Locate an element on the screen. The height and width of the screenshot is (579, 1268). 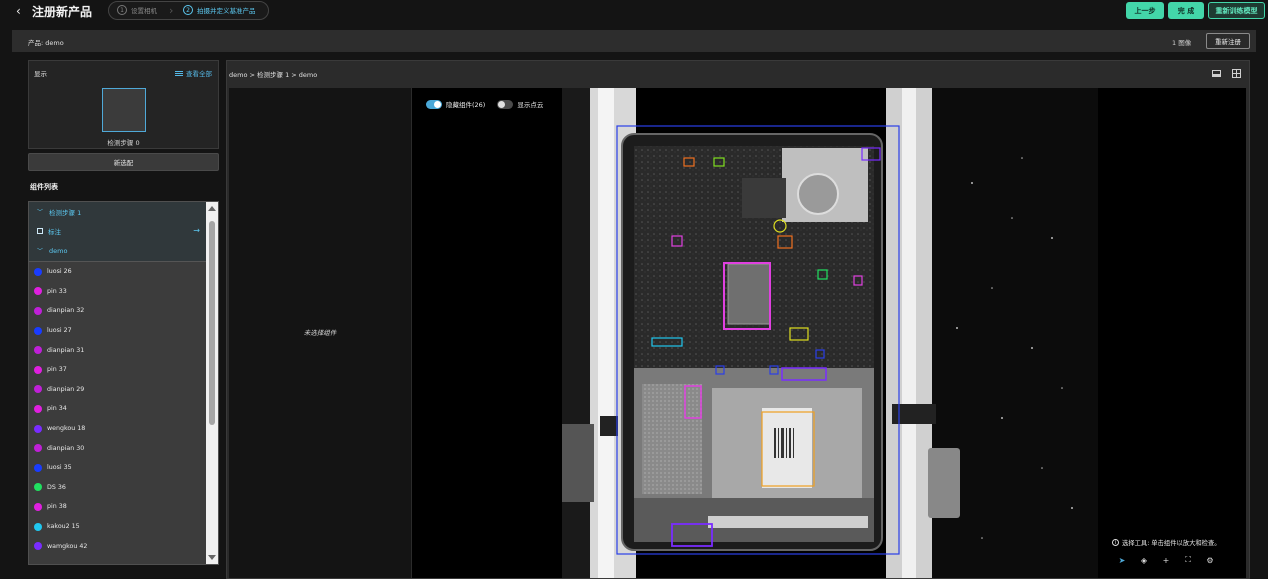
step-label: 设置相机 is located at coordinates (144, 11).